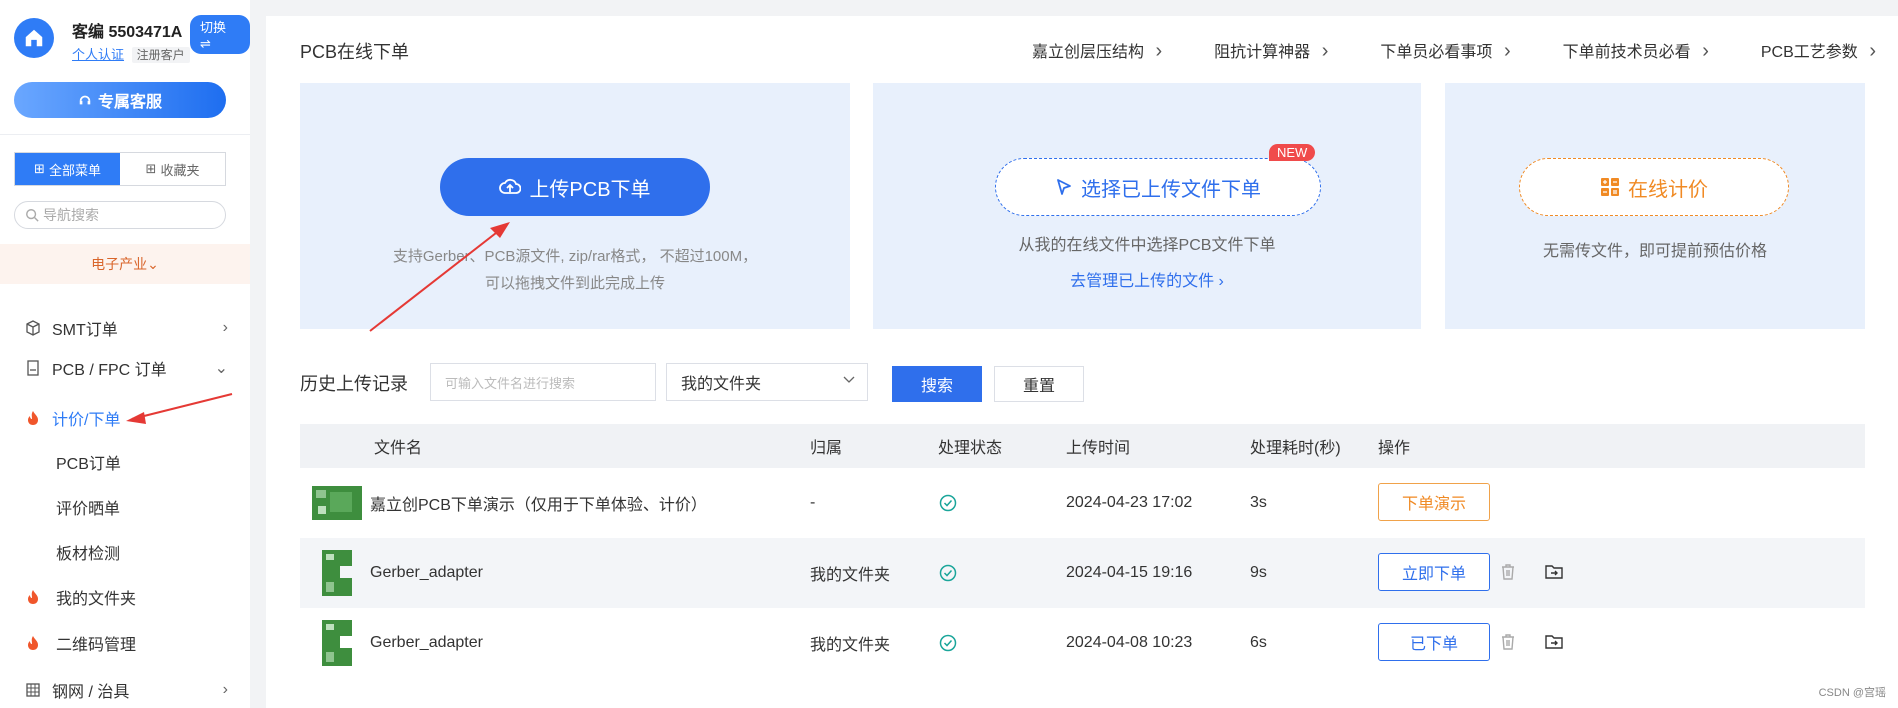 Image resolution: width=1898 pixels, height=708 pixels. I want to click on col-owner: 归属, so click(826, 448).